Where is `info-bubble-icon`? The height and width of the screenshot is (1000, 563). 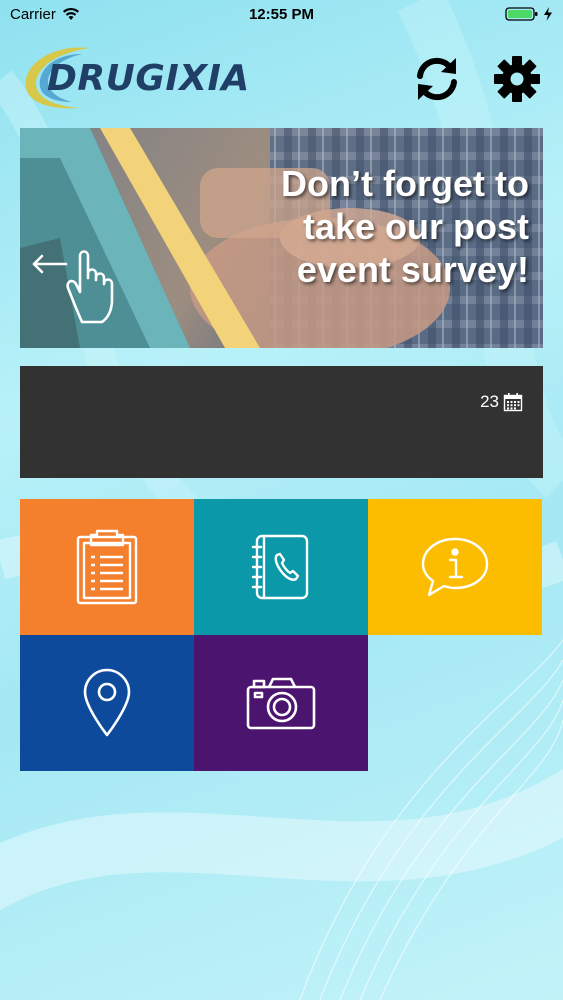
info-bubble-icon is located at coordinates (455, 567).